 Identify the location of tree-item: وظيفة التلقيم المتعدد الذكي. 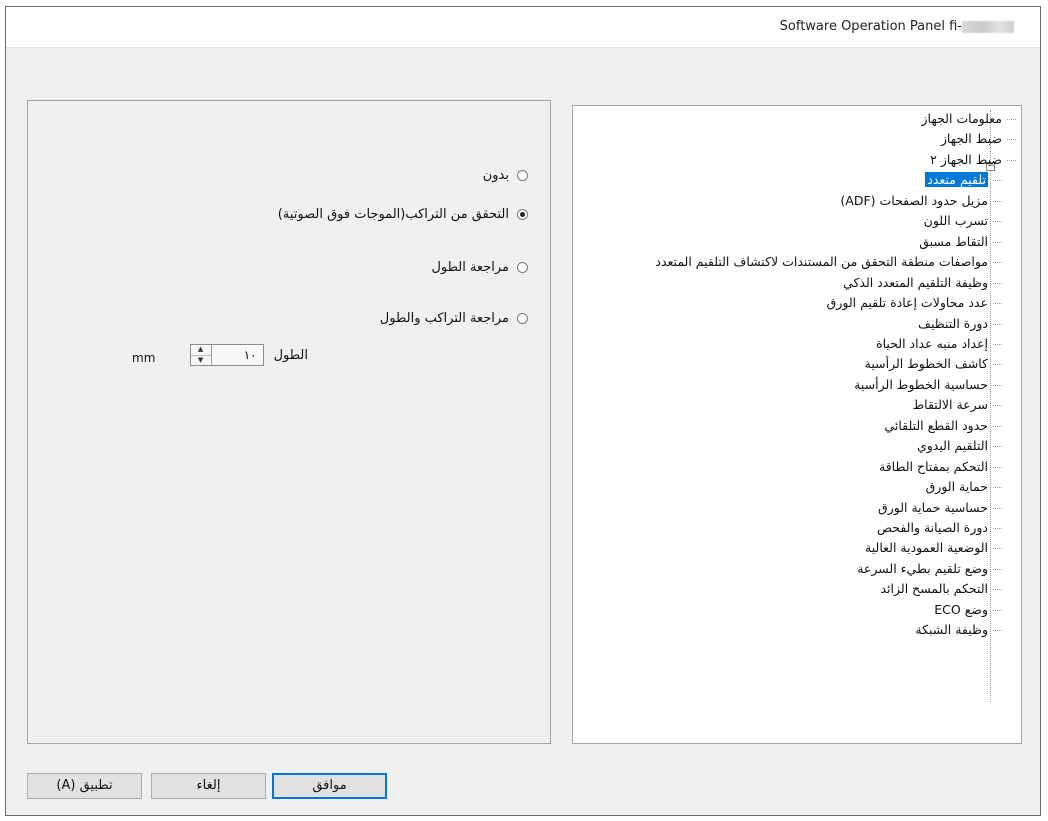
(922, 283).